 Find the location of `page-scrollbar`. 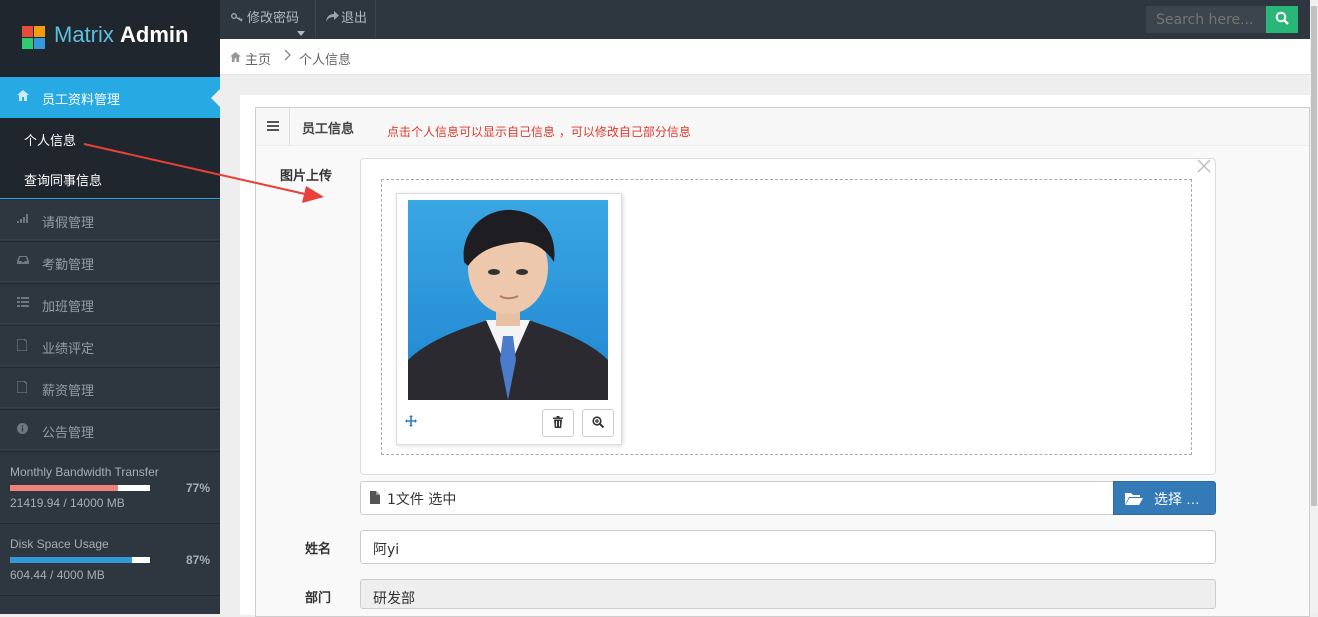

page-scrollbar is located at coordinates (1314, 307).